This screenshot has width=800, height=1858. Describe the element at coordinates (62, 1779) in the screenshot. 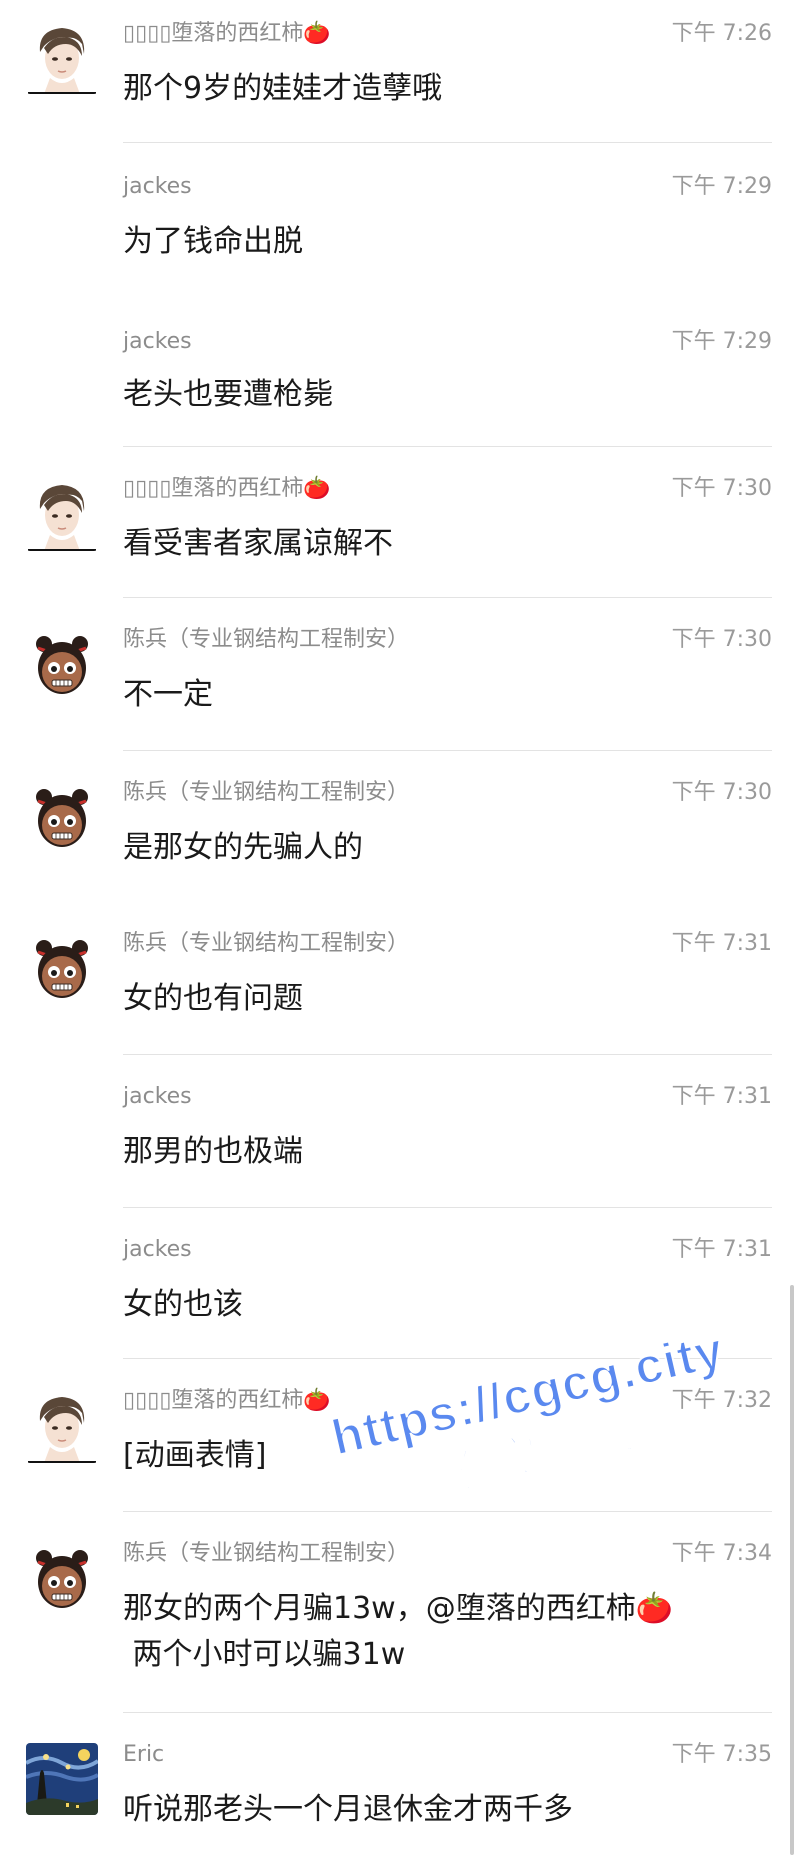

I see `starry-night-avatar` at that location.